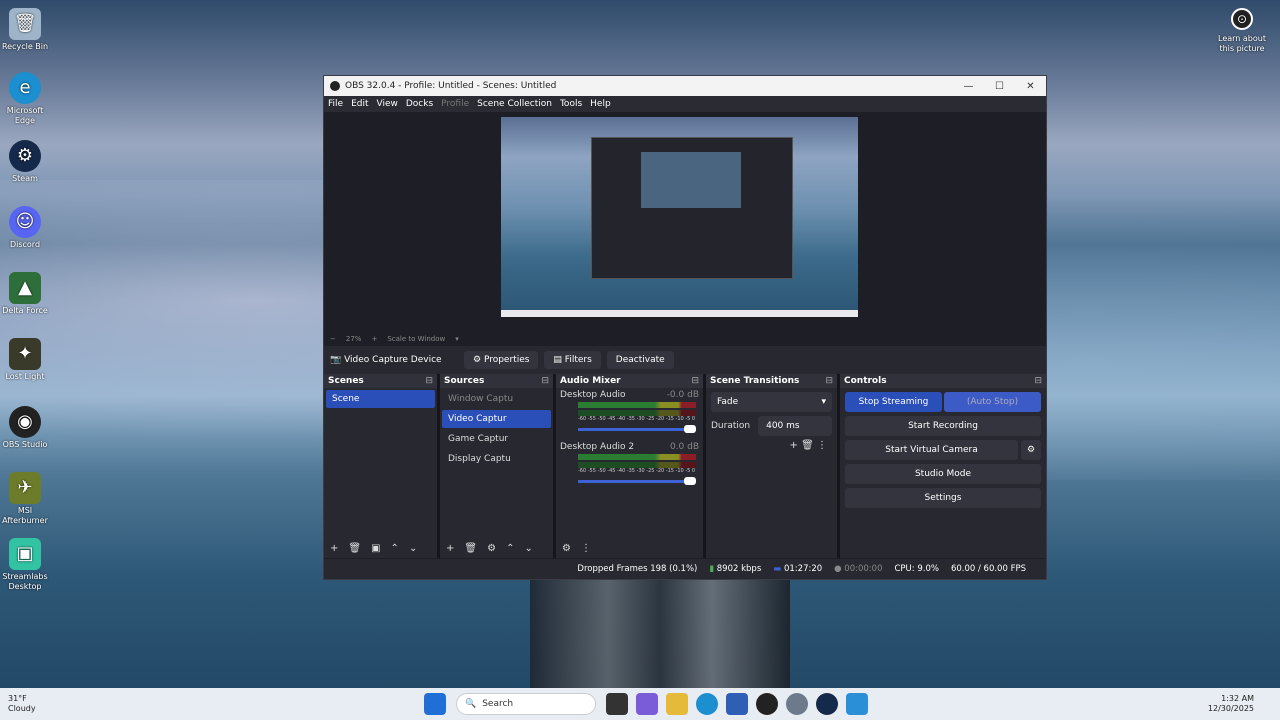  I want to click on scale-dropdown-icon: ▾, so click(457, 339).